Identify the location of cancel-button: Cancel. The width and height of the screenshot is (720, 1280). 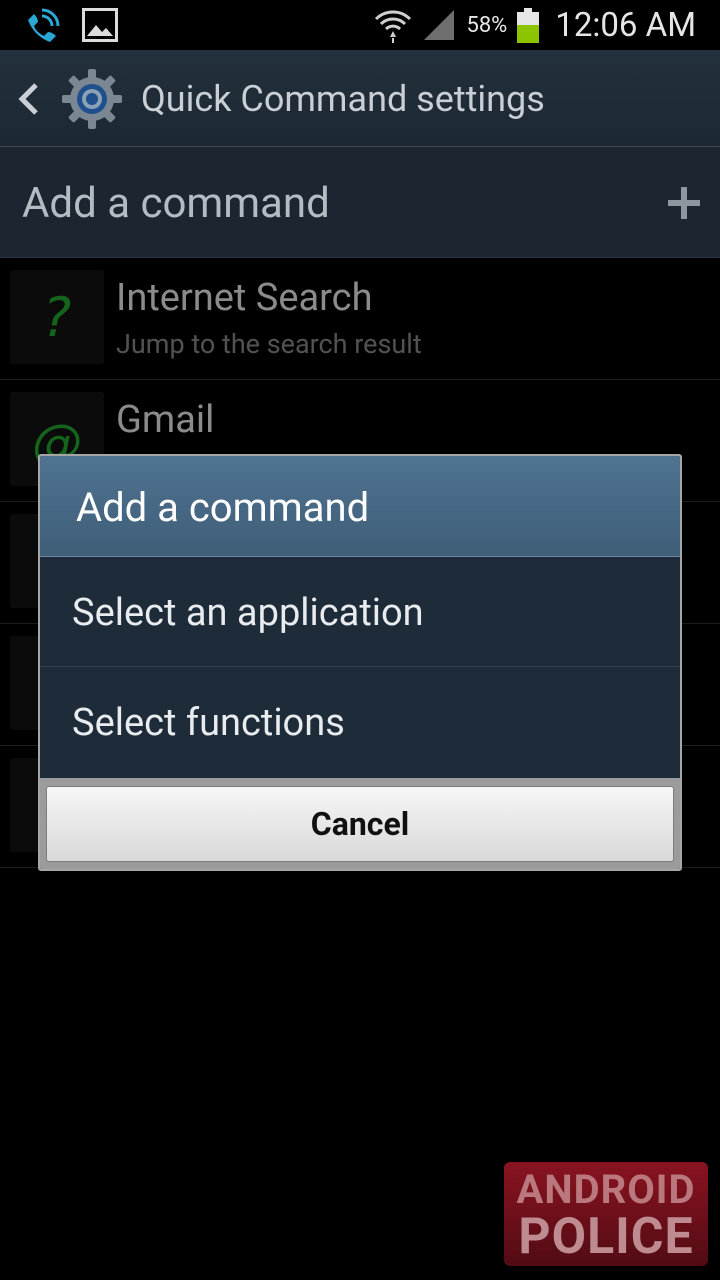
(360, 824).